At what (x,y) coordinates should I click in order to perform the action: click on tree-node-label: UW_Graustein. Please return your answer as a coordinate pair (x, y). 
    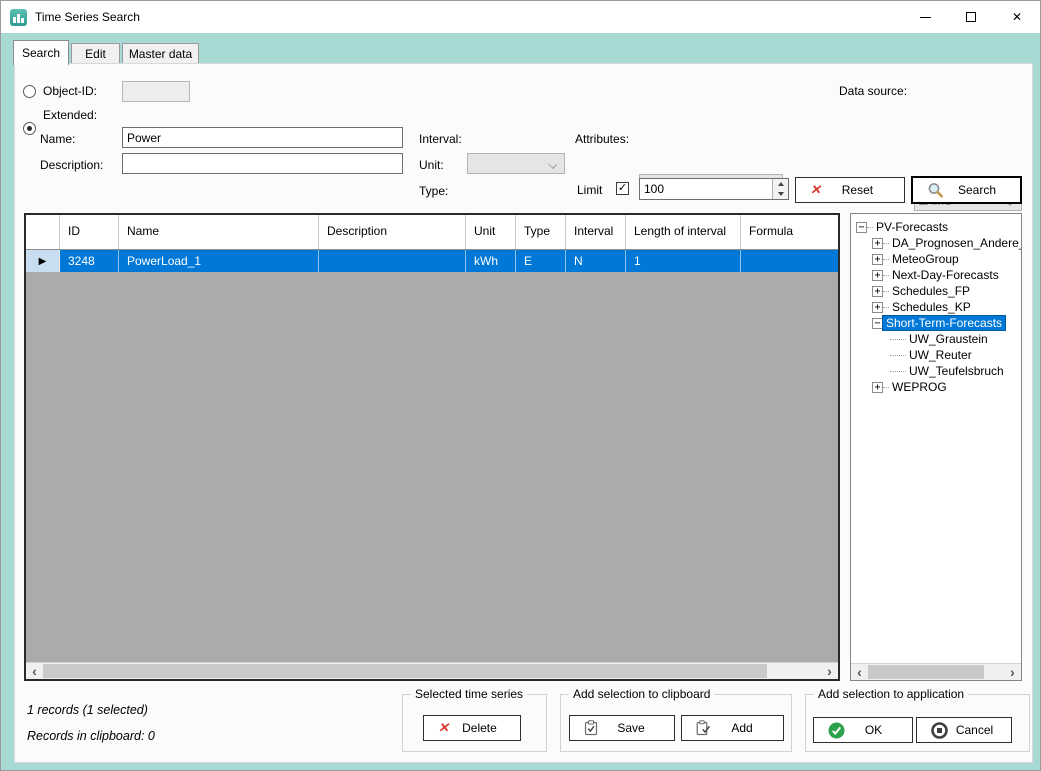
    Looking at the image, I should click on (948, 339).